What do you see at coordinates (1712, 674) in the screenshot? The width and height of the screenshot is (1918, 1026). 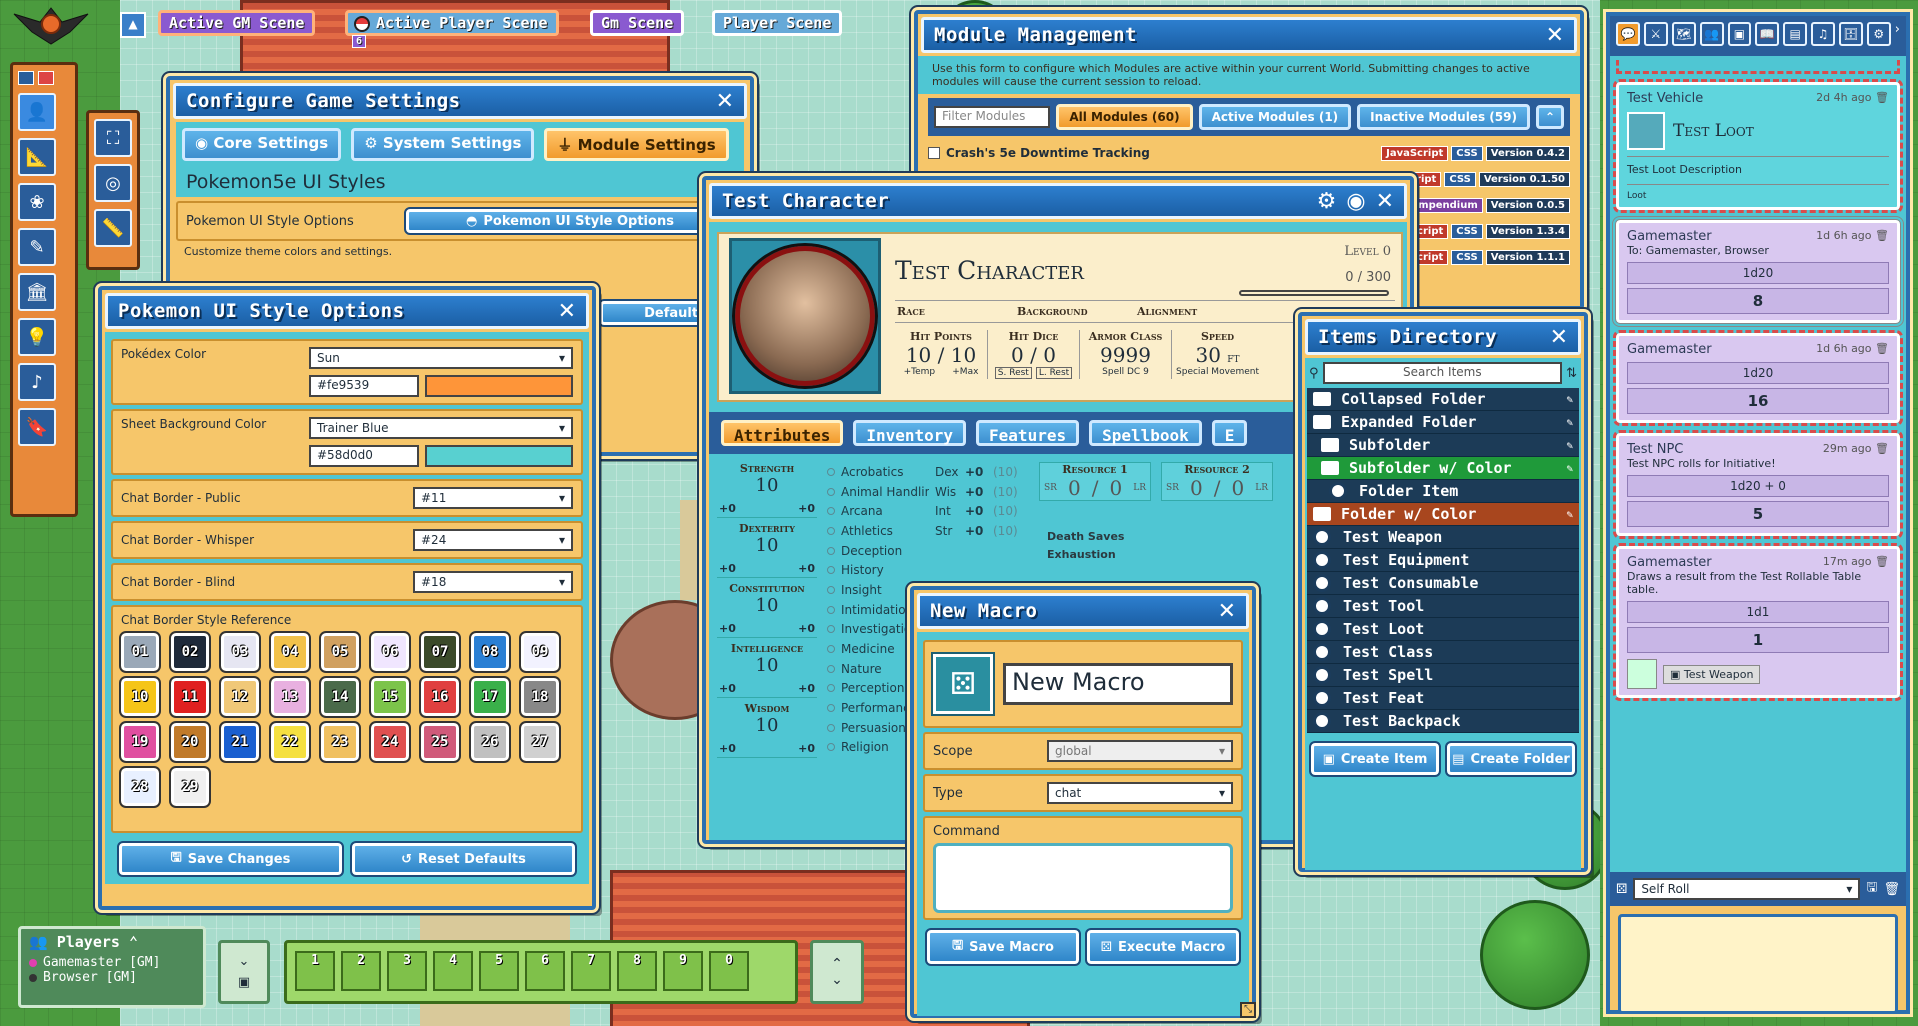 I see `item-link: ▣ Test Weapon` at bounding box center [1712, 674].